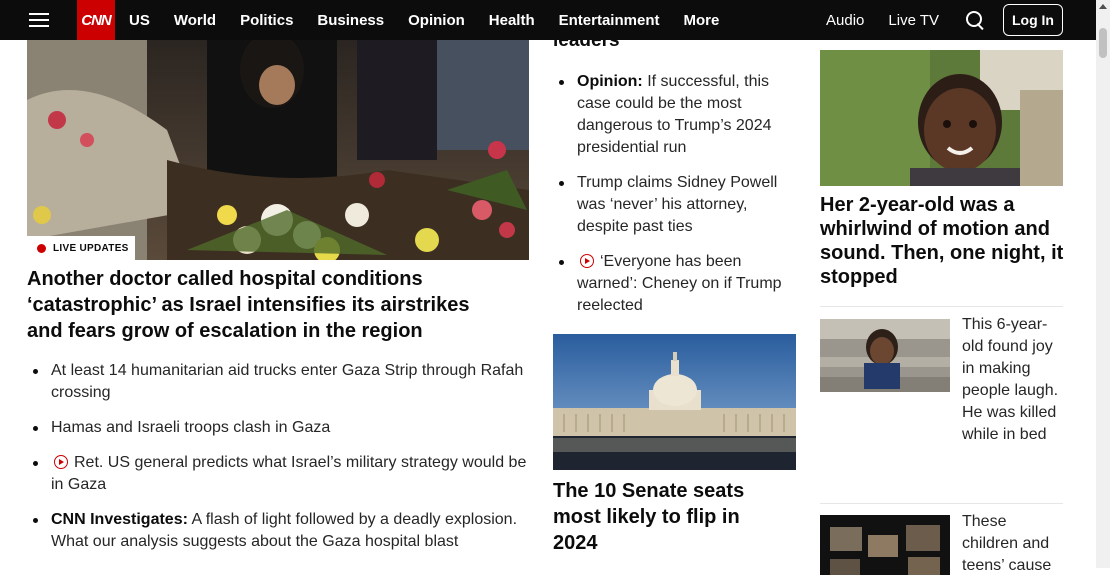 Image resolution: width=1110 pixels, height=577 pixels. I want to click on live-updates-badge: LIVE UPDATES, so click(81, 248).